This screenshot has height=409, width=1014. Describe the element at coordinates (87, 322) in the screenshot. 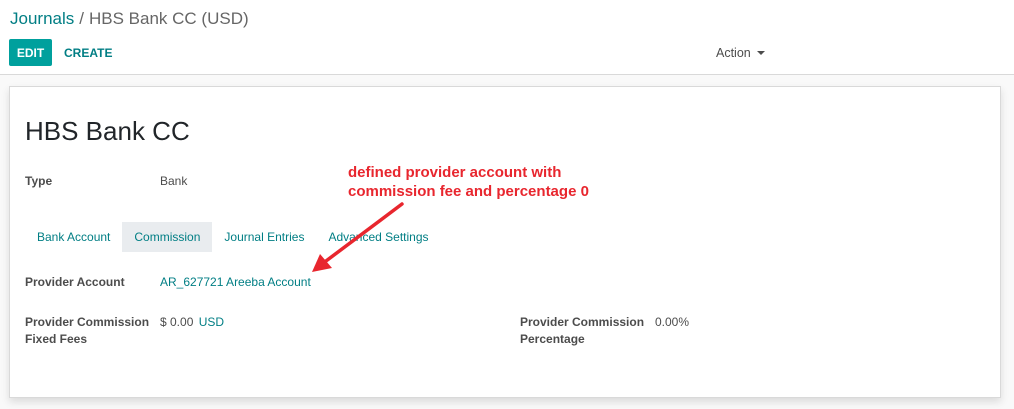

I see `fixed-fees-label-line1: Provider Commission` at that location.